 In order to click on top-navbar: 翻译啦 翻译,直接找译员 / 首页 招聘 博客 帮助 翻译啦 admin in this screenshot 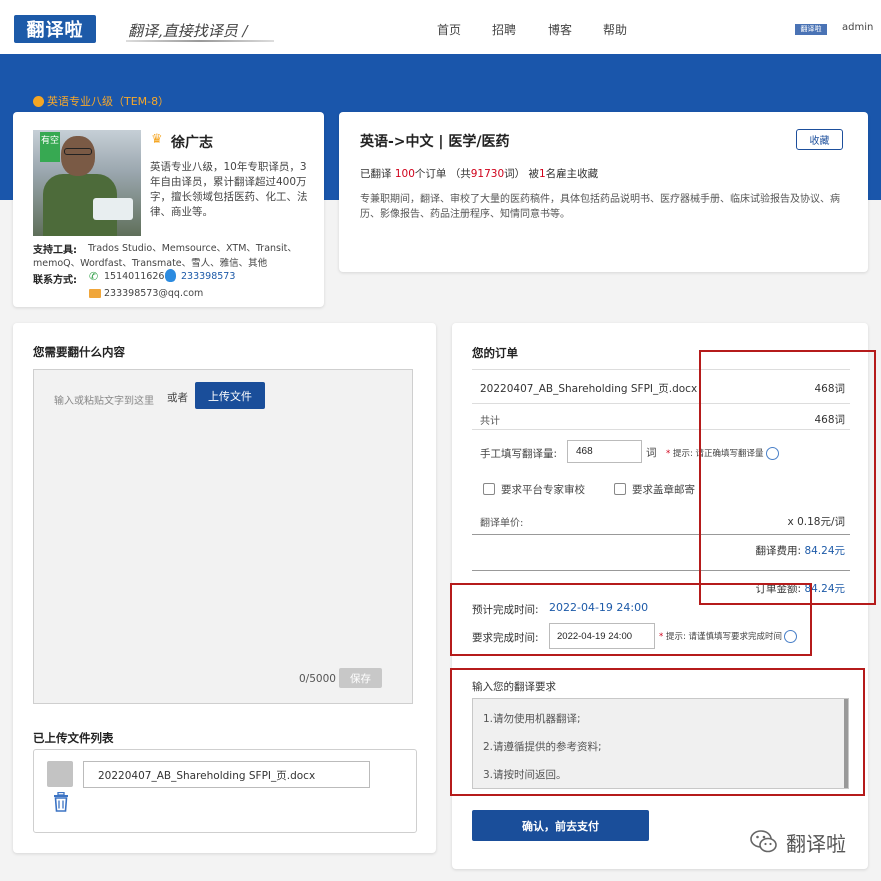, I will do `click(440, 27)`.